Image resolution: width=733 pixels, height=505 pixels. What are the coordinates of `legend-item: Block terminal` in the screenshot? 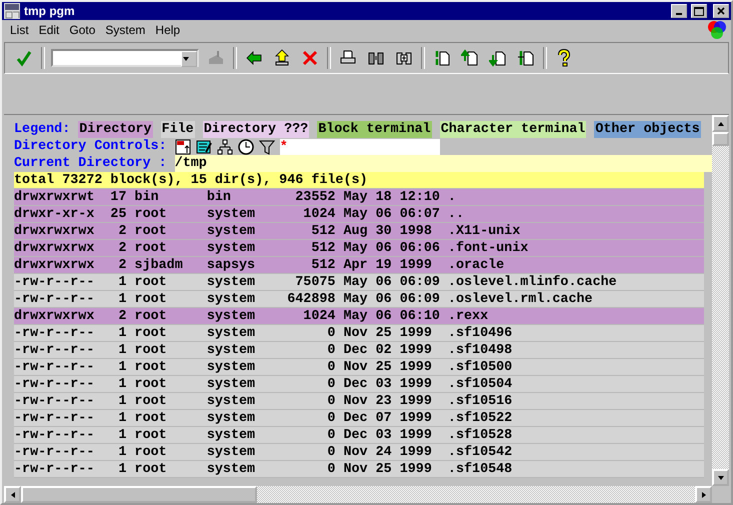 It's located at (374, 129).